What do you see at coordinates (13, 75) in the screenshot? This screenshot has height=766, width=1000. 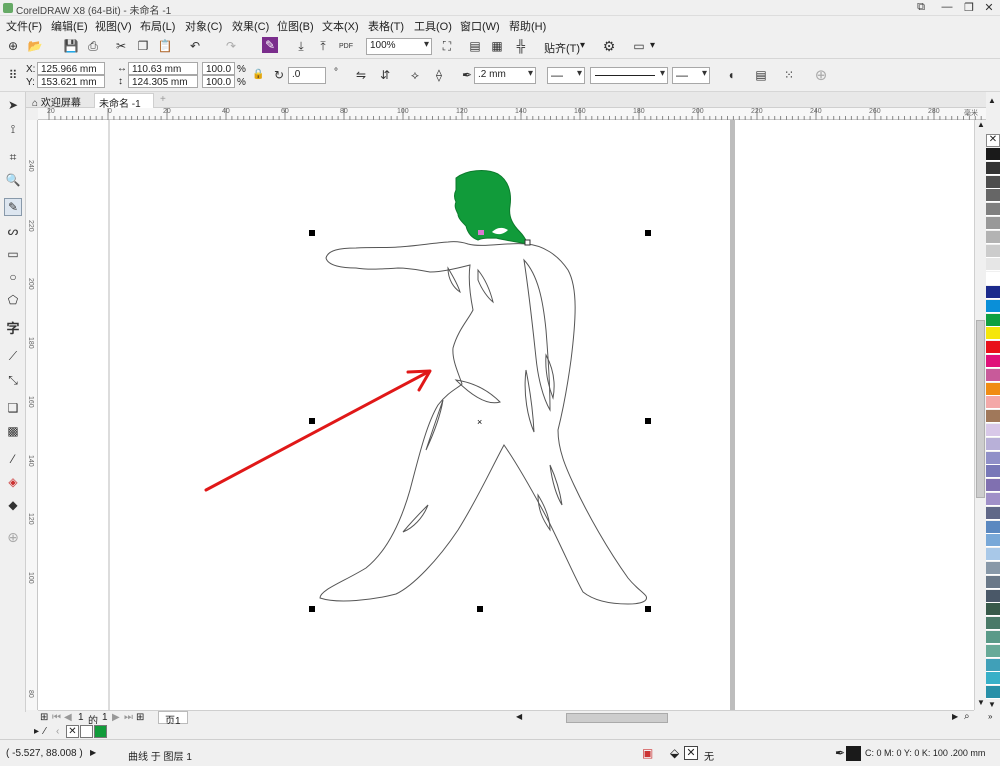 I see `reference-point-icon: ⠿` at bounding box center [13, 75].